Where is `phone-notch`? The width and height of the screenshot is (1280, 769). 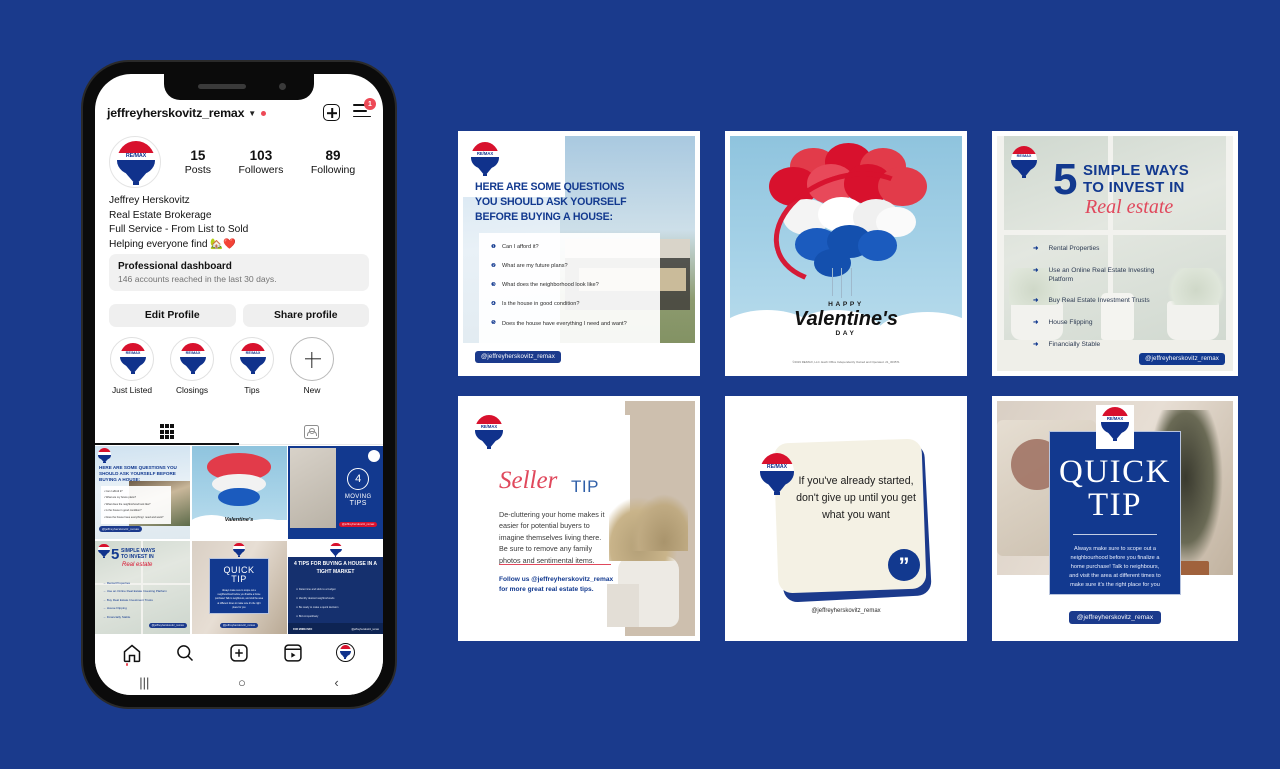
phone-notch is located at coordinates (239, 87).